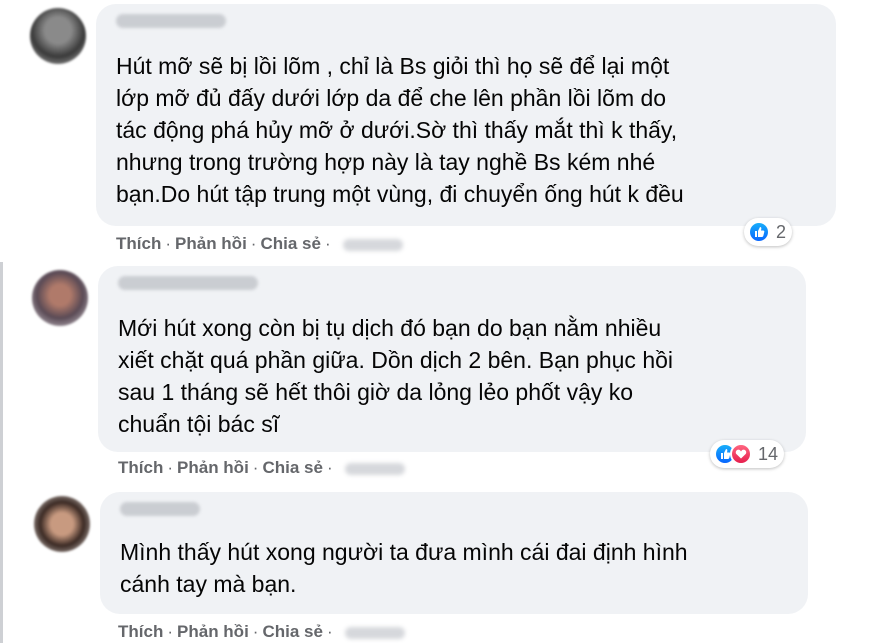 The width and height of the screenshot is (882, 643). Describe the element at coordinates (741, 454) in the screenshot. I see `love-icon` at that location.